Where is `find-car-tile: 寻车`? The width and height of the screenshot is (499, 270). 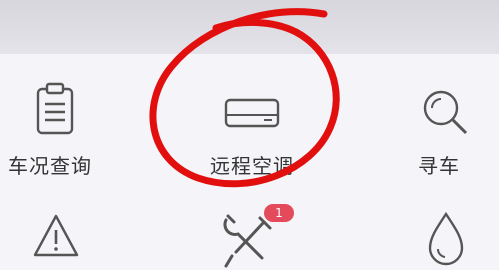
find-car-tile: 寻车 is located at coordinates (449, 125).